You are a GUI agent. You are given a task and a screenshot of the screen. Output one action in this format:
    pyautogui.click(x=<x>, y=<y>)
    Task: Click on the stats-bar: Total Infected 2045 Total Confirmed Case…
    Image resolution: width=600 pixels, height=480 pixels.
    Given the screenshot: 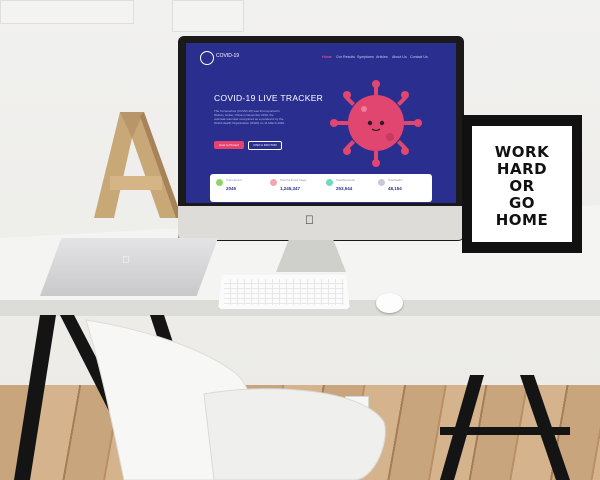 What is the action you would take?
    pyautogui.click(x=321, y=188)
    